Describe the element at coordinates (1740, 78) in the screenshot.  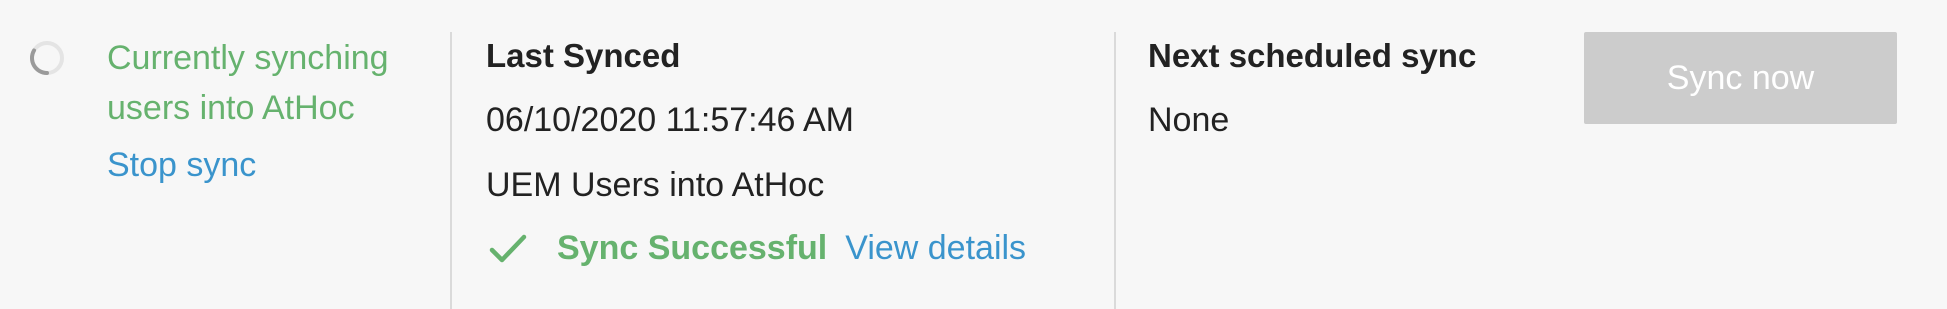
I see `sync-now-button: Sync now` at that location.